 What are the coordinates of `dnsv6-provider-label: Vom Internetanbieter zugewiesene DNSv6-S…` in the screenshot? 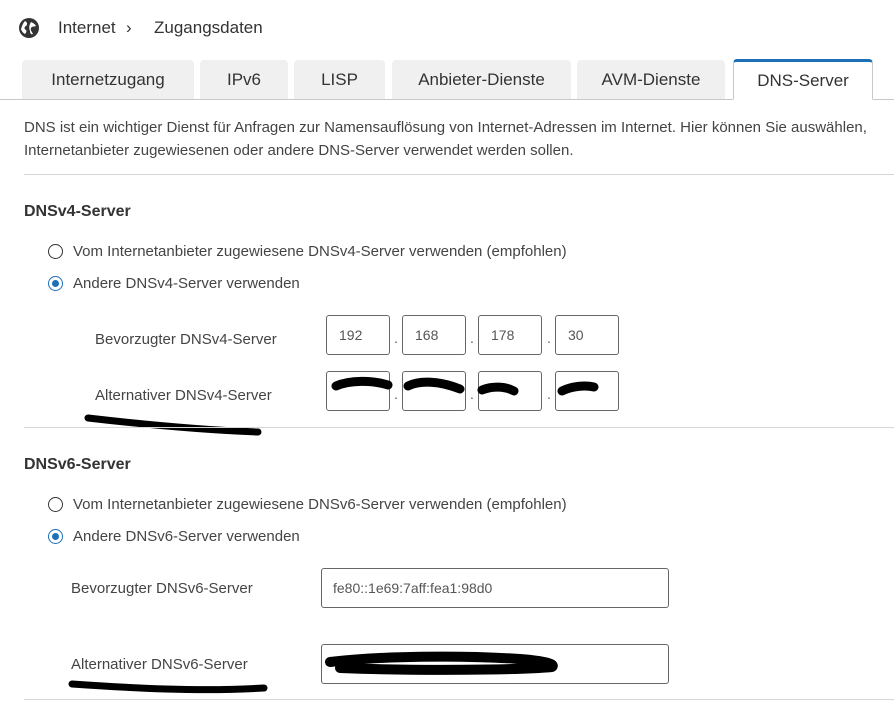 It's located at (320, 504).